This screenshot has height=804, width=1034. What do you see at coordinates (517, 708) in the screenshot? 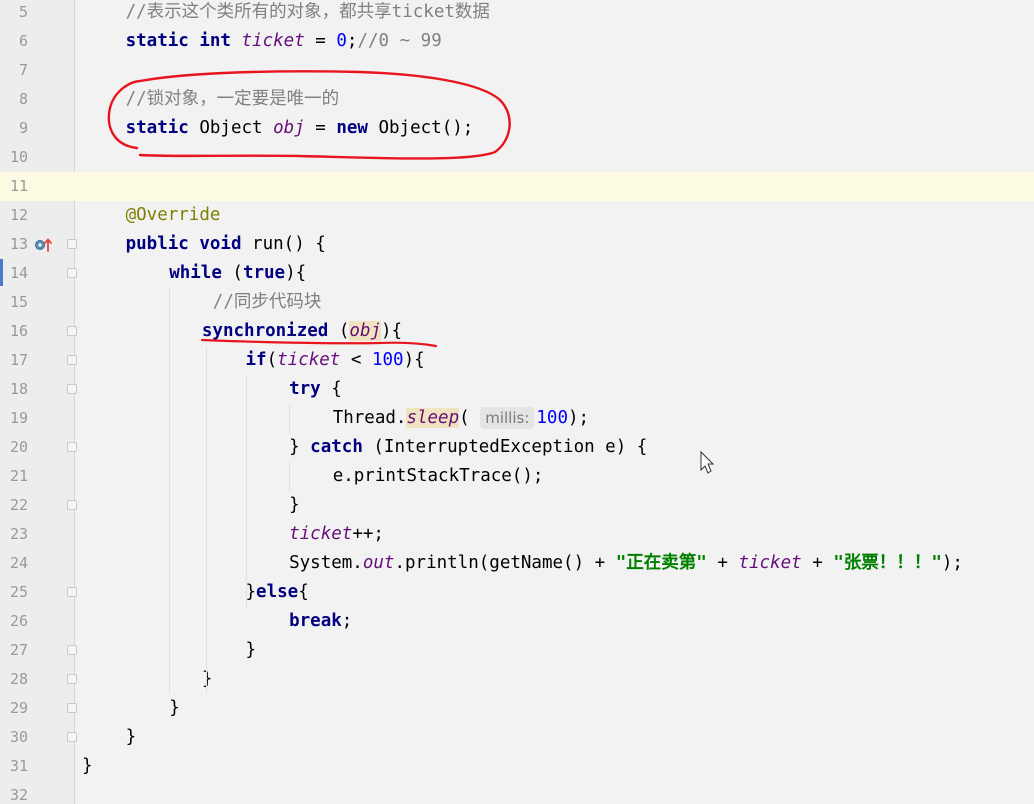
I see `code-line: 29}` at bounding box center [517, 708].